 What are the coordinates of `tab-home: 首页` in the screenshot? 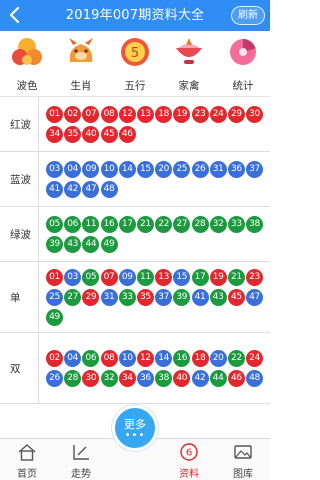 It's located at (27, 459).